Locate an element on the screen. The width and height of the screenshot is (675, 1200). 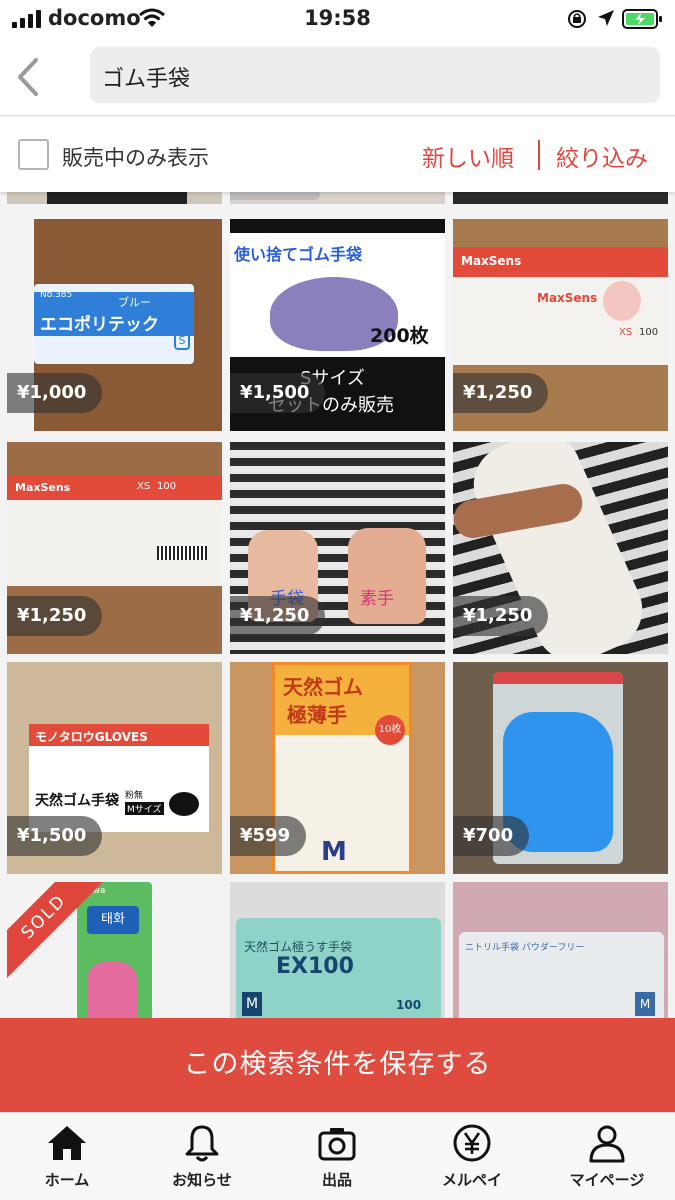
status-bar: docomo 19:58 is located at coordinates (337, 19).